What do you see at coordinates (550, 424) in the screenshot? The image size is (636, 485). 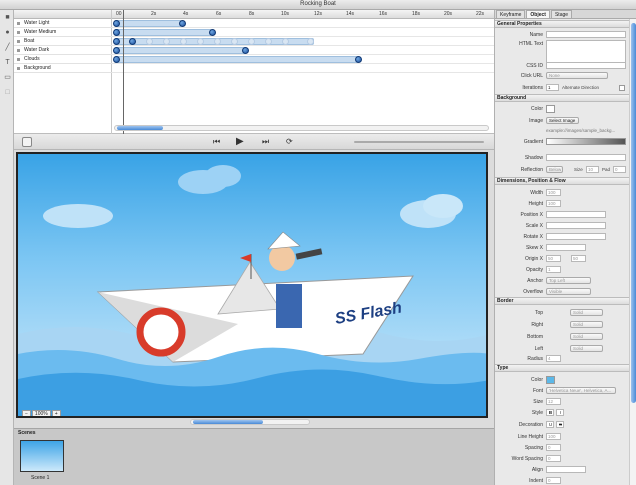 I see `underline-button: U` at bounding box center [550, 424].